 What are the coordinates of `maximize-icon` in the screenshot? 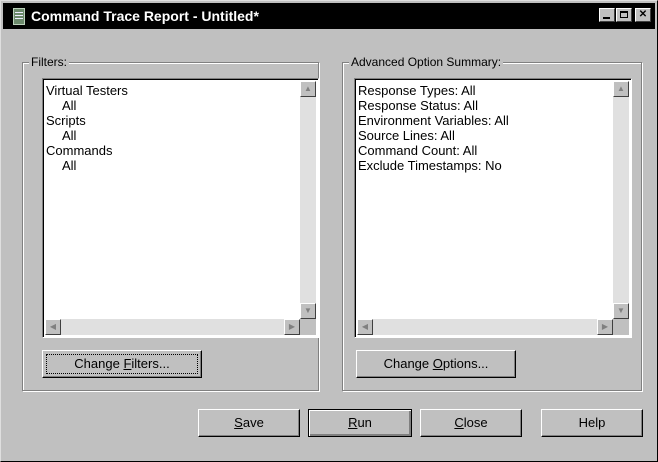 It's located at (624, 14).